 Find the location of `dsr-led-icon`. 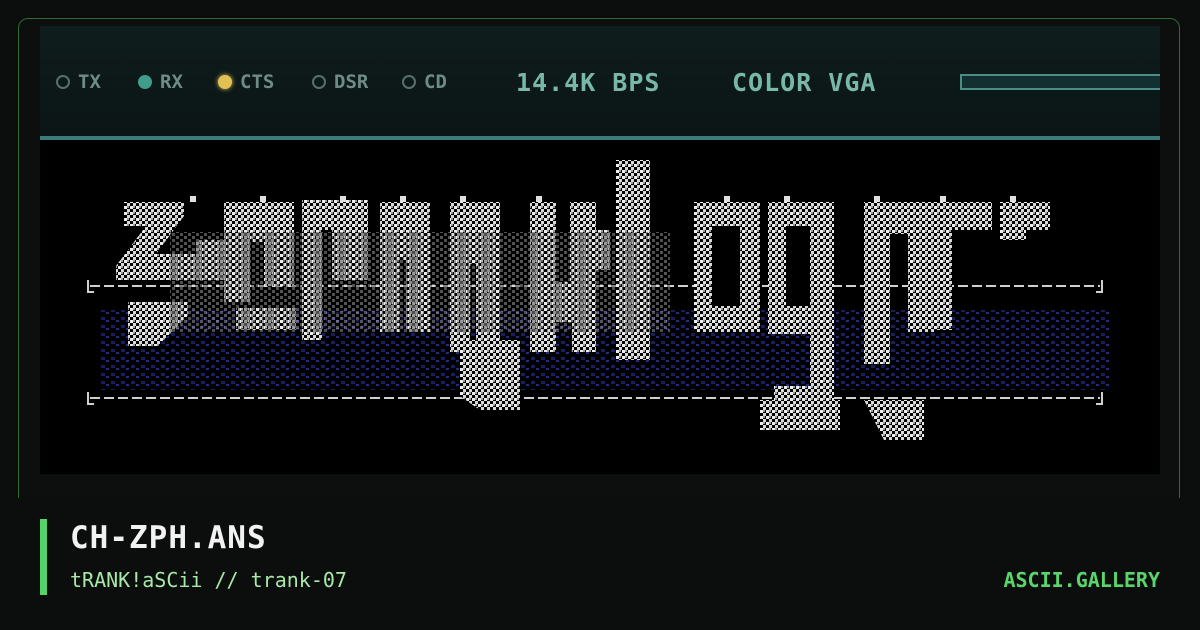

dsr-led-icon is located at coordinates (319, 82).